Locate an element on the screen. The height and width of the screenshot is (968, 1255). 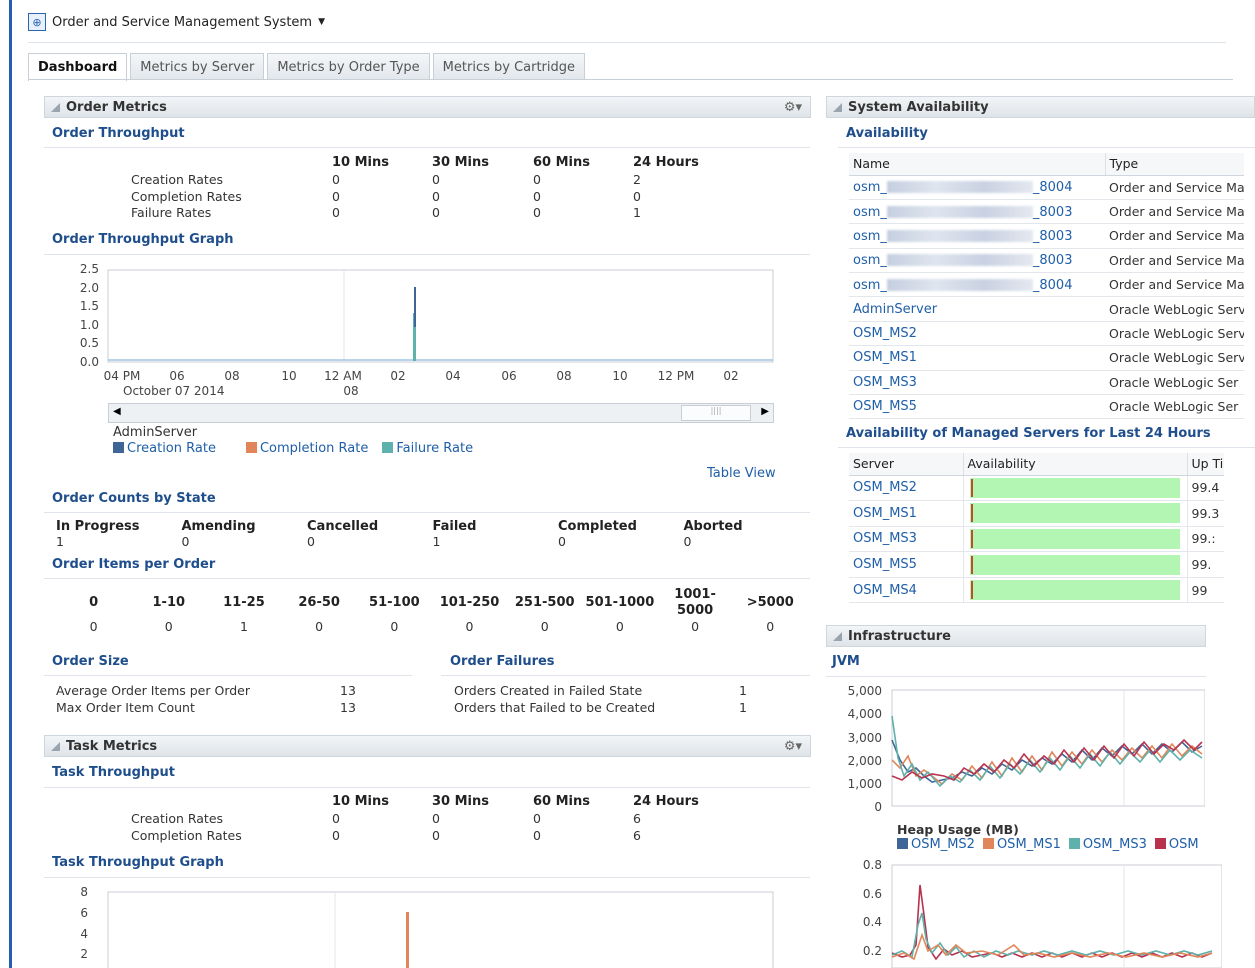
state-item: Cancelled 0 is located at coordinates (370, 534).